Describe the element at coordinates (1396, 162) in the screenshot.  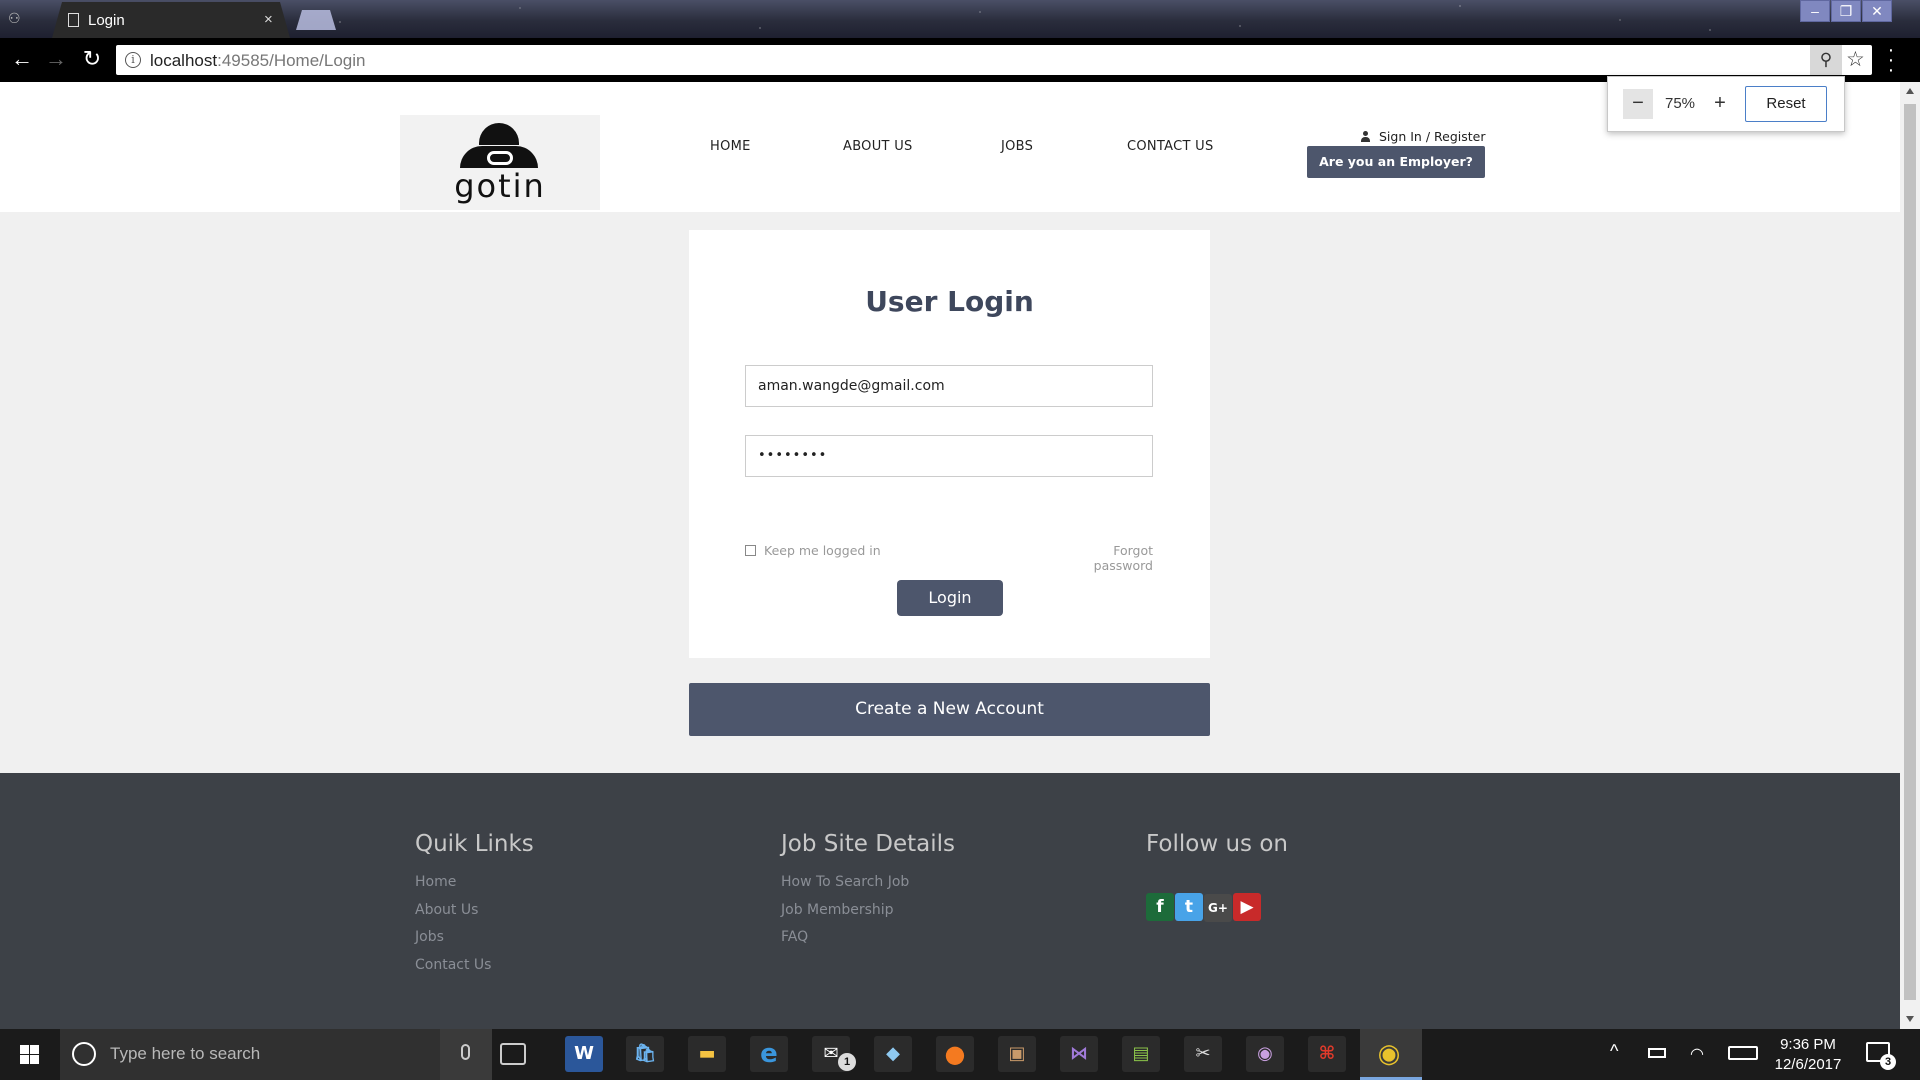
I see `employer-button: Are you an Employer?` at that location.